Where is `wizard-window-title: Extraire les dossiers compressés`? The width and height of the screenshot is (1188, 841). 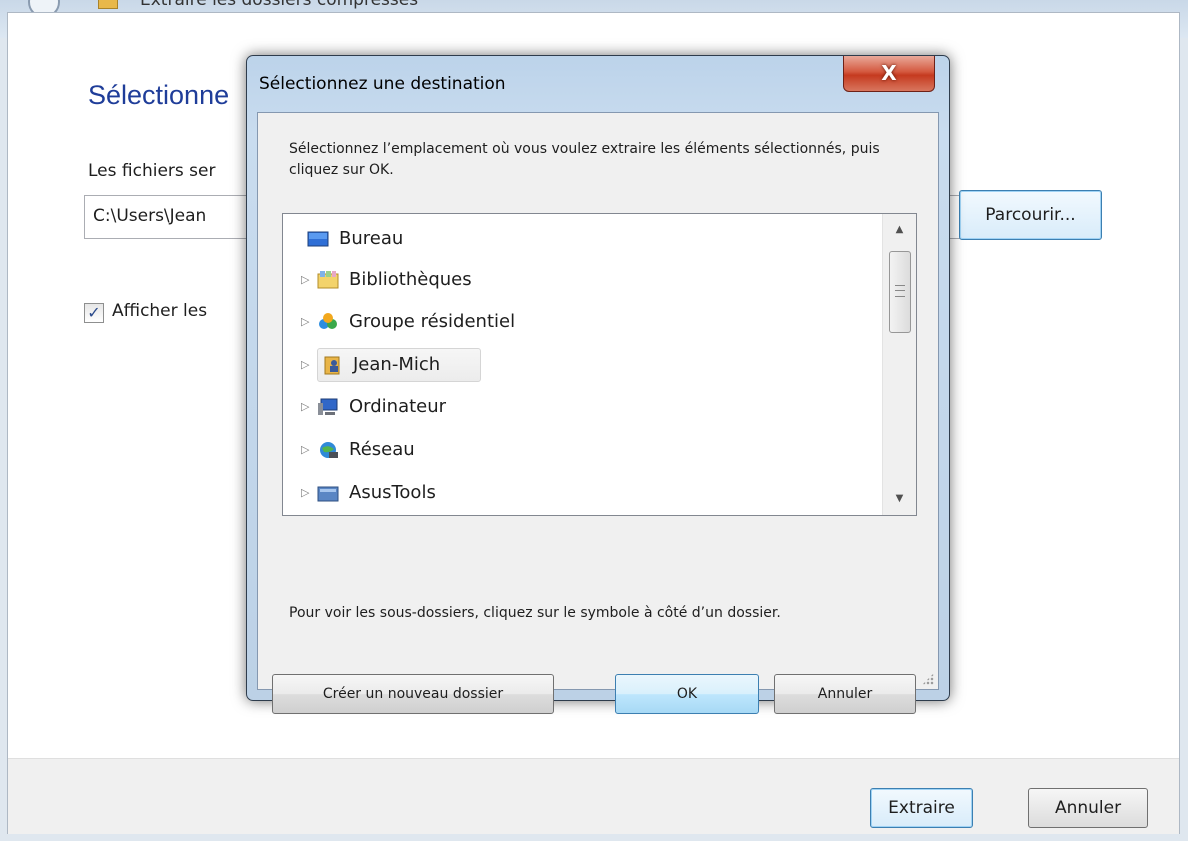
wizard-window-title: Extraire les dossiers compressés is located at coordinates (279, 5).